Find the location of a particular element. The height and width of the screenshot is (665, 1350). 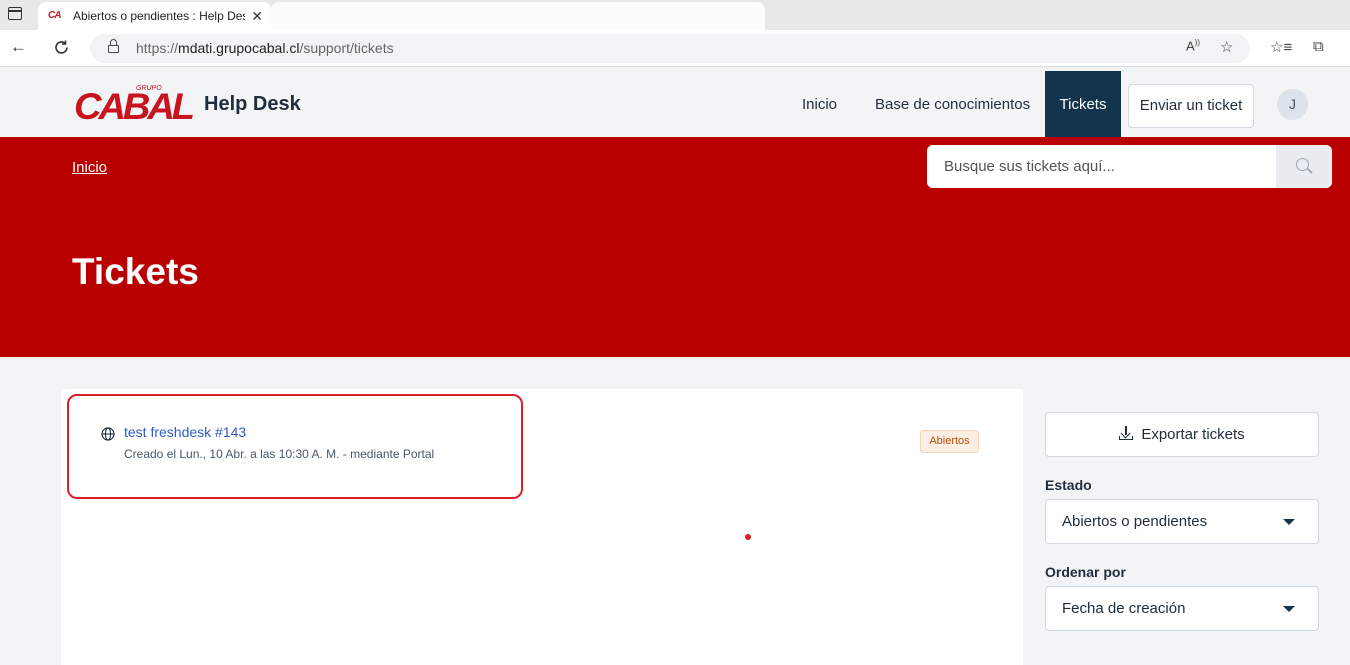

url-prefix: https:// is located at coordinates (157, 48).